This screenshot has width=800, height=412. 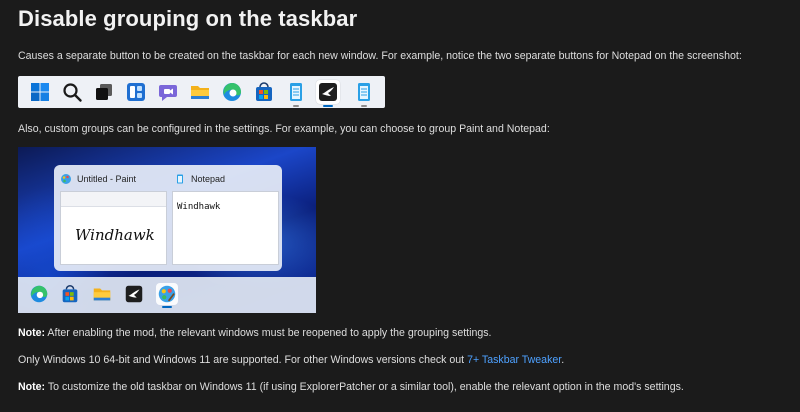 I want to click on paint-thumbnail: Windhawk, so click(x=113, y=228).